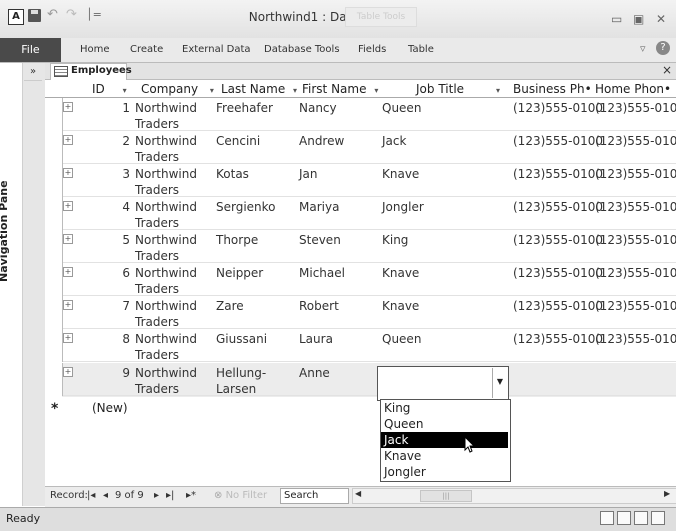 The image size is (676, 531). Describe the element at coordinates (115, 339) in the screenshot. I see `id-cell: 8` at that location.